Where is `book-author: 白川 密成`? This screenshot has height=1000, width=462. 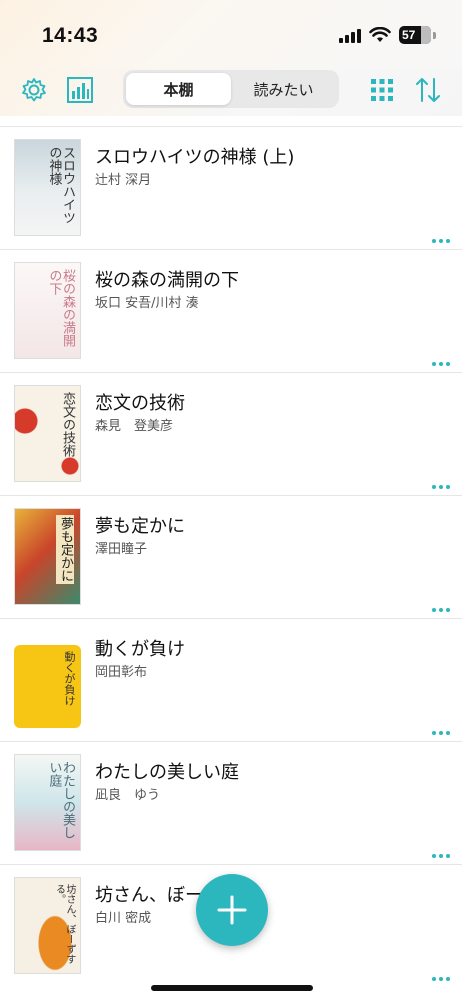 book-author: 白川 密成 is located at coordinates (123, 918).